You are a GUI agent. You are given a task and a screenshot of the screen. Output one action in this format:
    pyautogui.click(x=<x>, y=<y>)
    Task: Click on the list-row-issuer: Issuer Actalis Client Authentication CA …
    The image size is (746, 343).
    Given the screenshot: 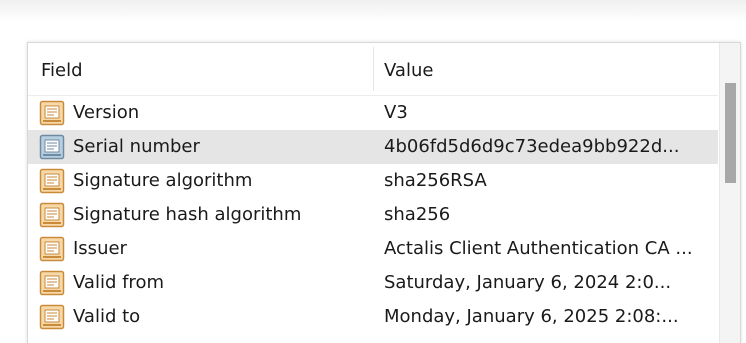 What is the action you would take?
    pyautogui.click(x=373, y=249)
    